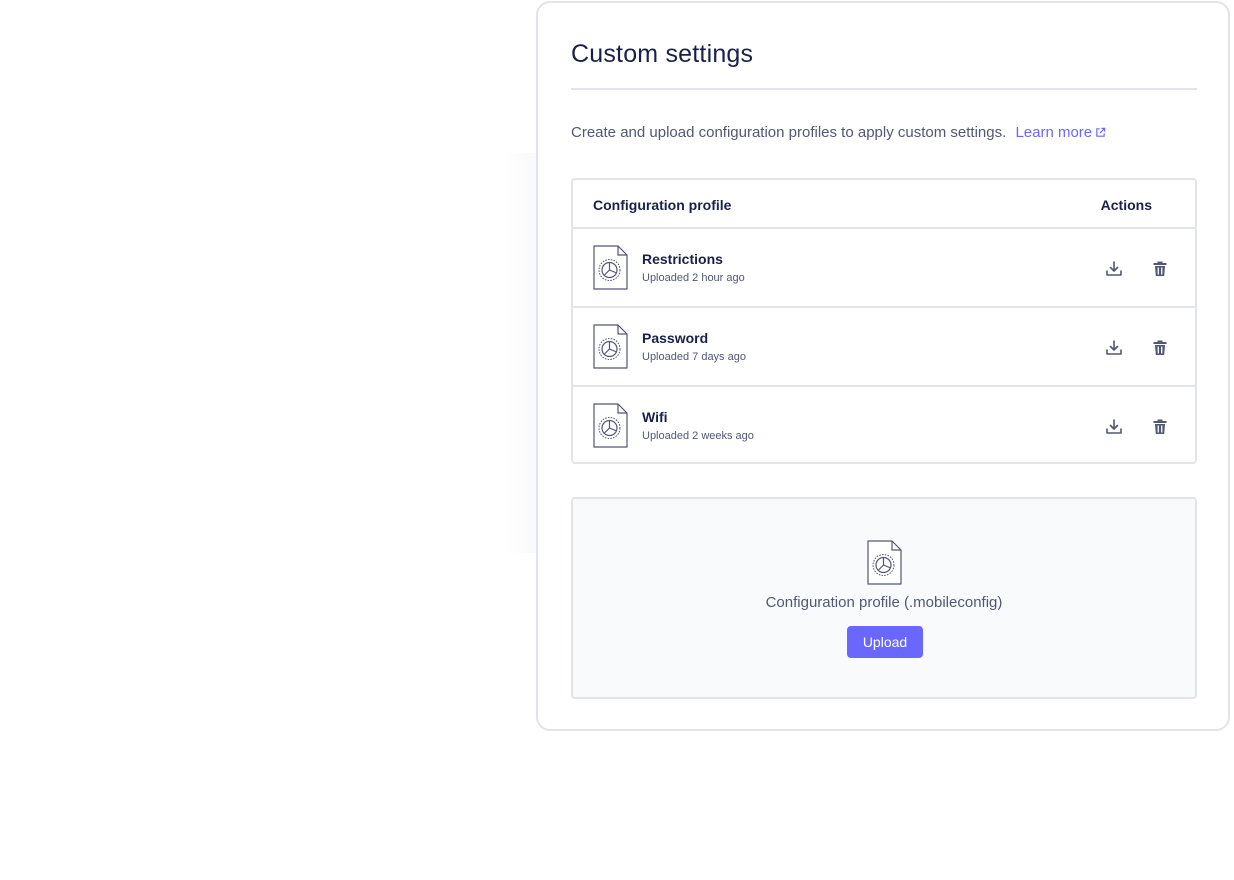  Describe the element at coordinates (693, 278) in the screenshot. I see `profile-uploaded-time: Uploaded 2 hour ago` at that location.